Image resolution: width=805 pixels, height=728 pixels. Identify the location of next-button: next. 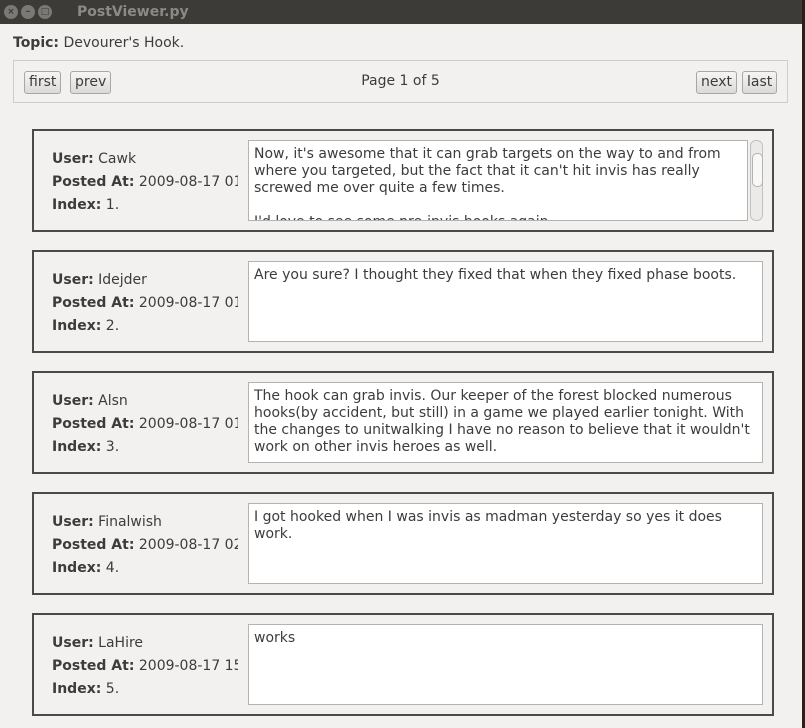
(717, 82).